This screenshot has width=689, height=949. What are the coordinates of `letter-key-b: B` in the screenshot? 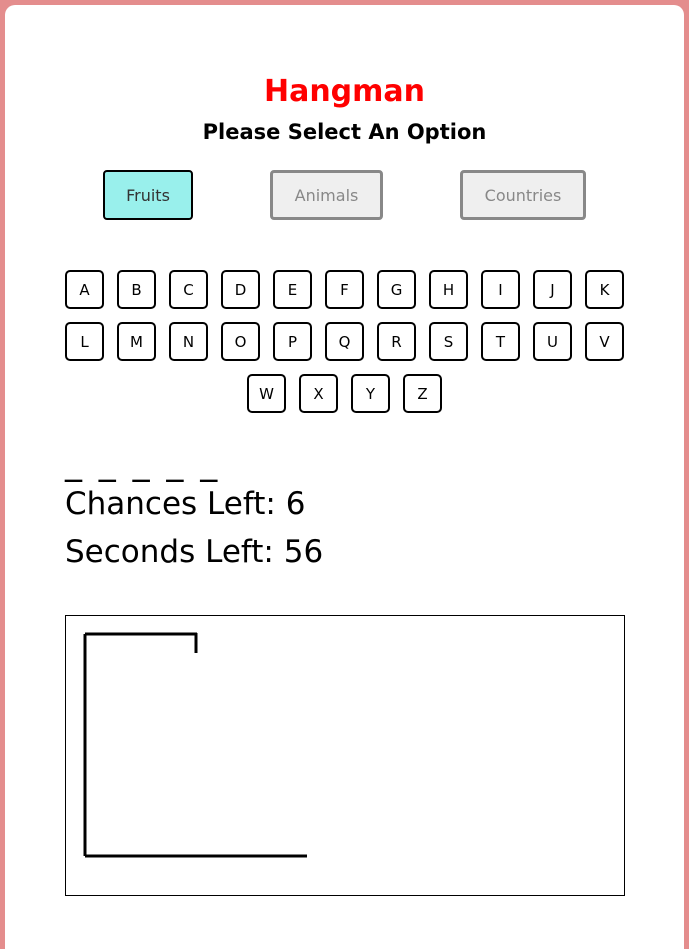 It's located at (136, 289).